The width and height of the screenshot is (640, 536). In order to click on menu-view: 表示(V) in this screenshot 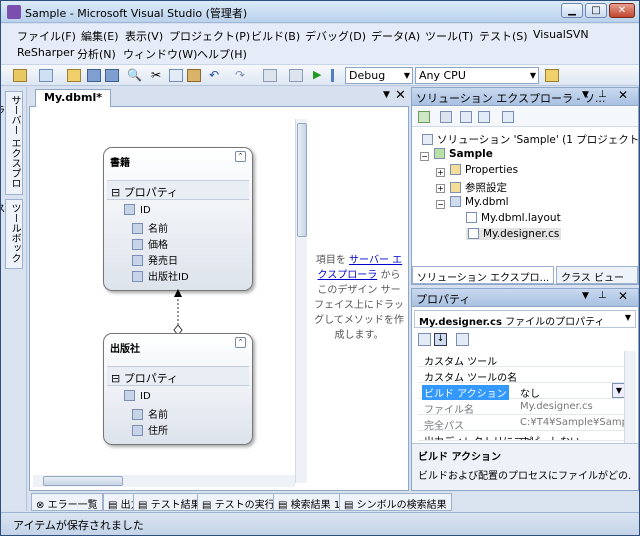, I will do `click(144, 36)`.